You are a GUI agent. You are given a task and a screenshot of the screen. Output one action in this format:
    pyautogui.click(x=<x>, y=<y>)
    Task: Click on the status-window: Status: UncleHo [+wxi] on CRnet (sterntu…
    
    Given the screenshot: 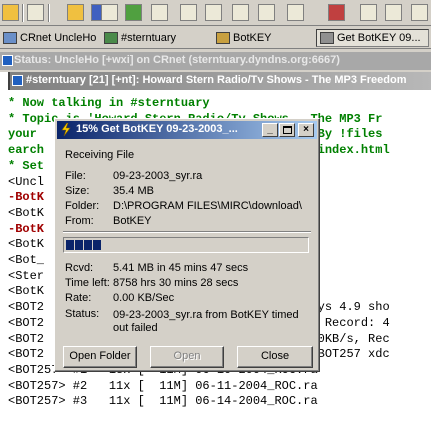 What is the action you would take?
    pyautogui.click(x=215, y=61)
    